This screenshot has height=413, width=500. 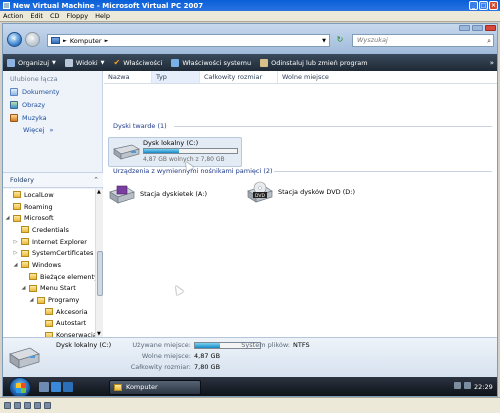 I want to click on column-total-size: Całkowity rozmiar, so click(x=239, y=77).